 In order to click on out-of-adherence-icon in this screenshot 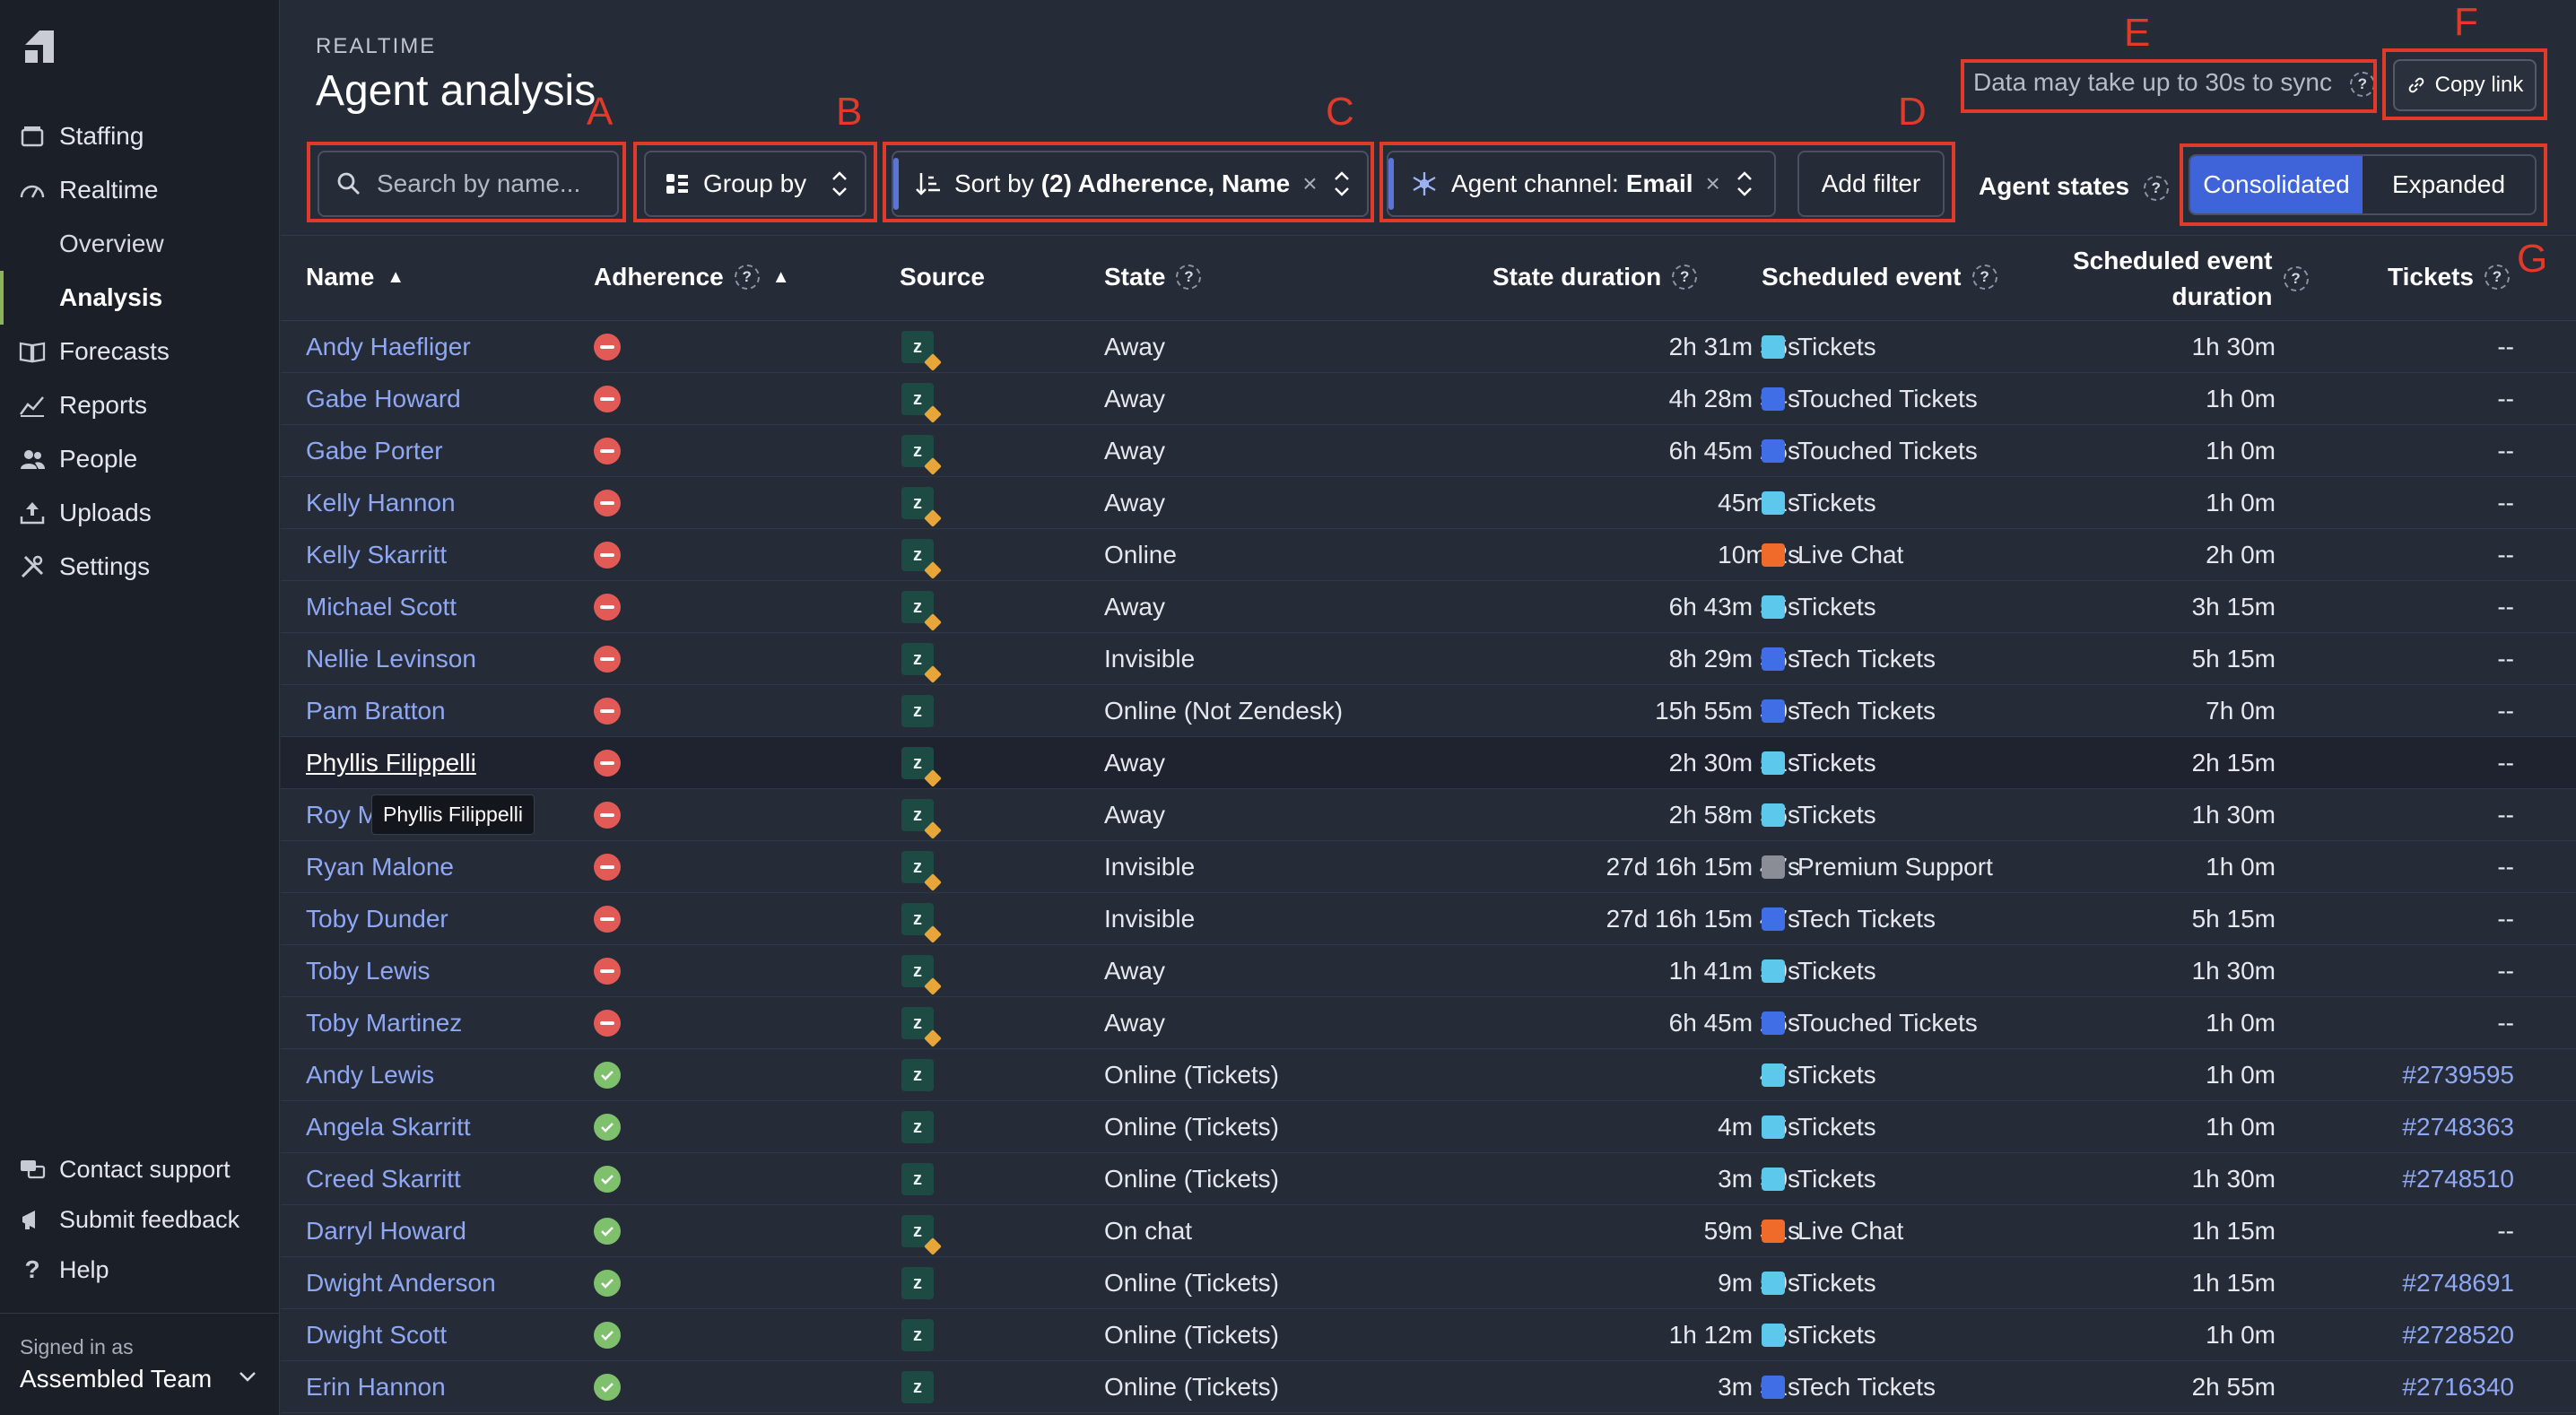, I will do `click(607, 919)`.